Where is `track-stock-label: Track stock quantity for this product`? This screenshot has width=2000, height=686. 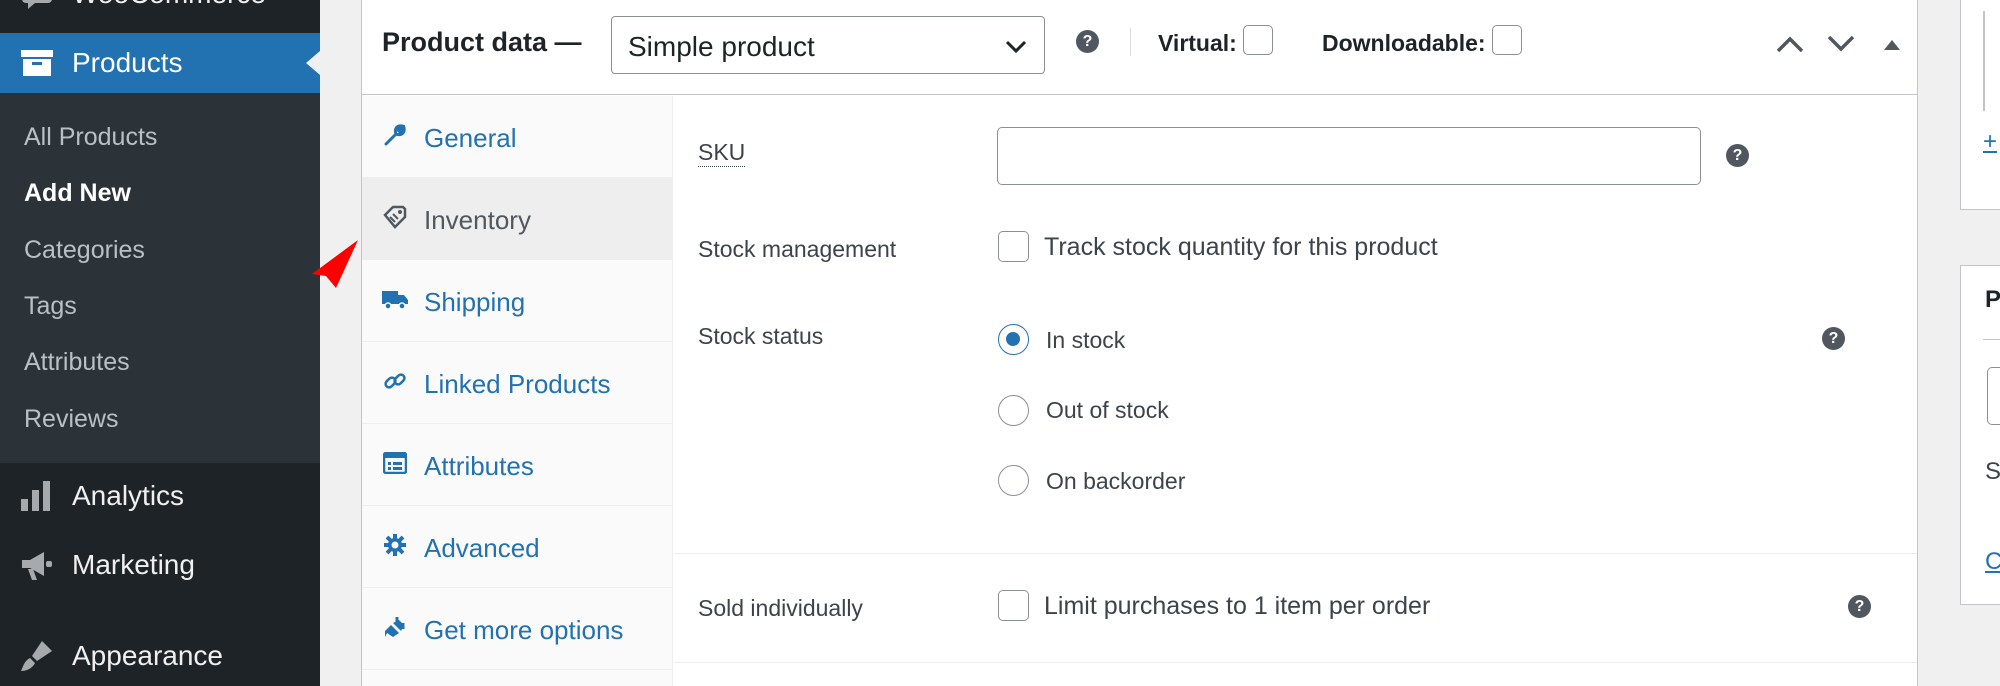
track-stock-label: Track stock quantity for this product is located at coordinates (1241, 247).